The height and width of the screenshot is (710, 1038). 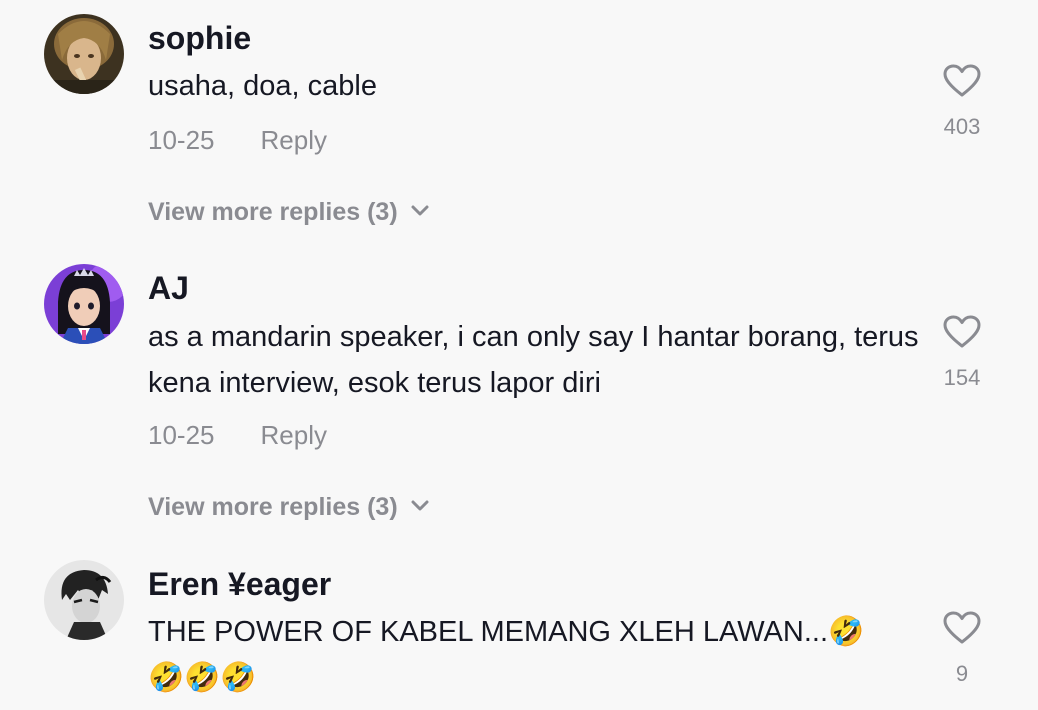 What do you see at coordinates (962, 649) in the screenshot?
I see `like-button: 9` at bounding box center [962, 649].